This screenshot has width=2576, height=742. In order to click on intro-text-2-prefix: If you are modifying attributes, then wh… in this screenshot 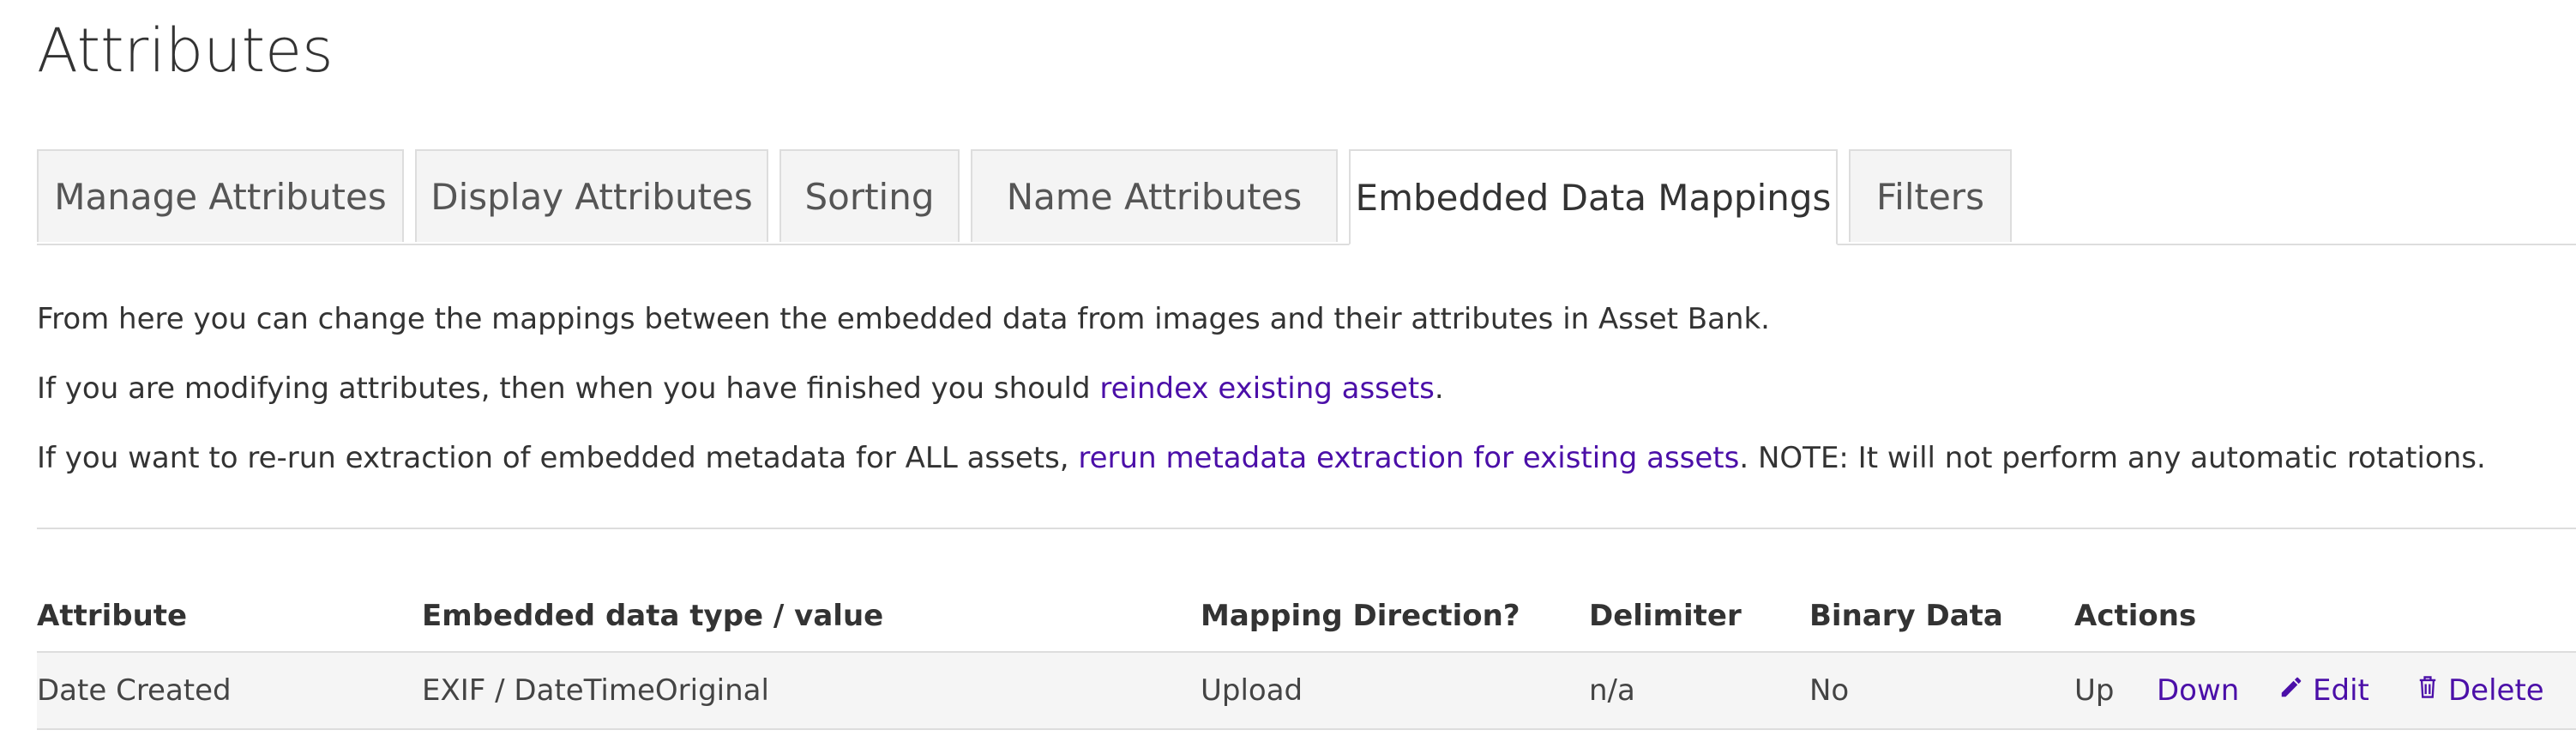, I will do `click(568, 388)`.